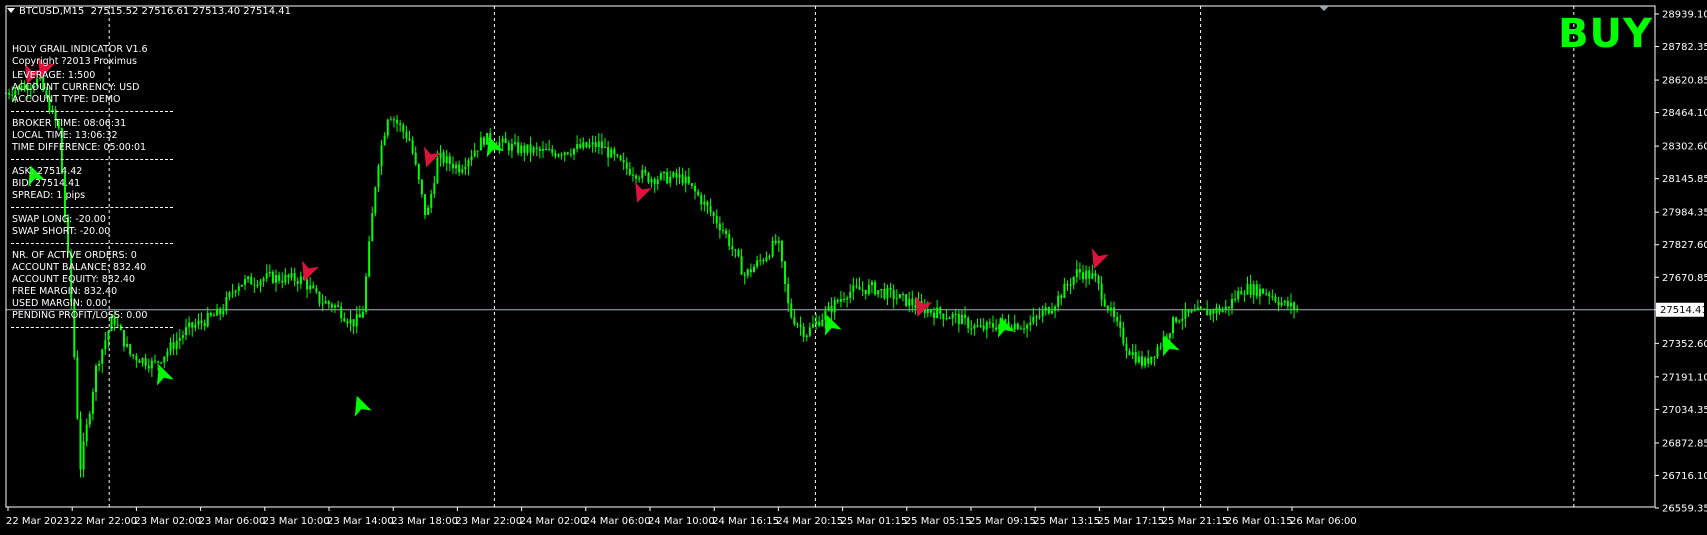  Describe the element at coordinates (80, 49) in the screenshot. I see `indicator-title: HOLY GRAIL INDICATOR V1.6` at that location.